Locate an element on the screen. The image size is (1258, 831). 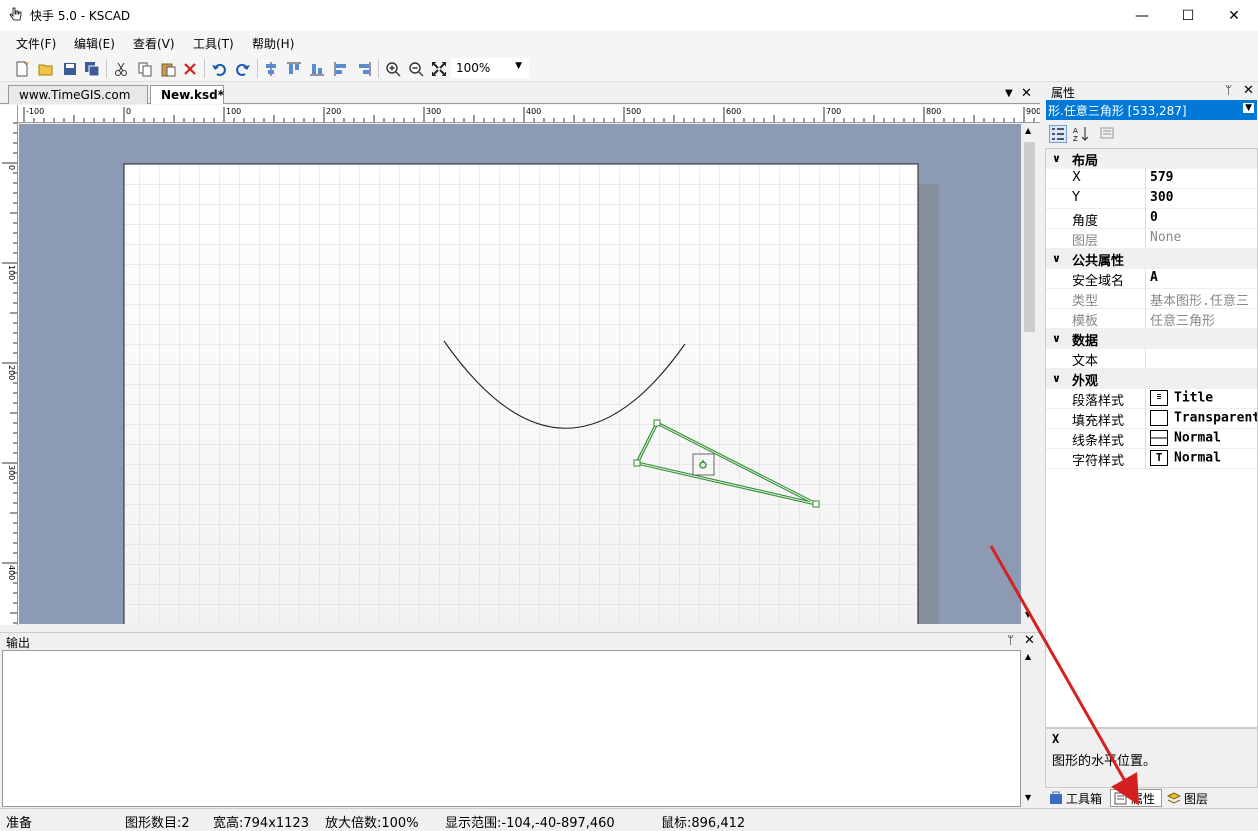
property-layer: 图层 None is located at coordinates (1151, 239).